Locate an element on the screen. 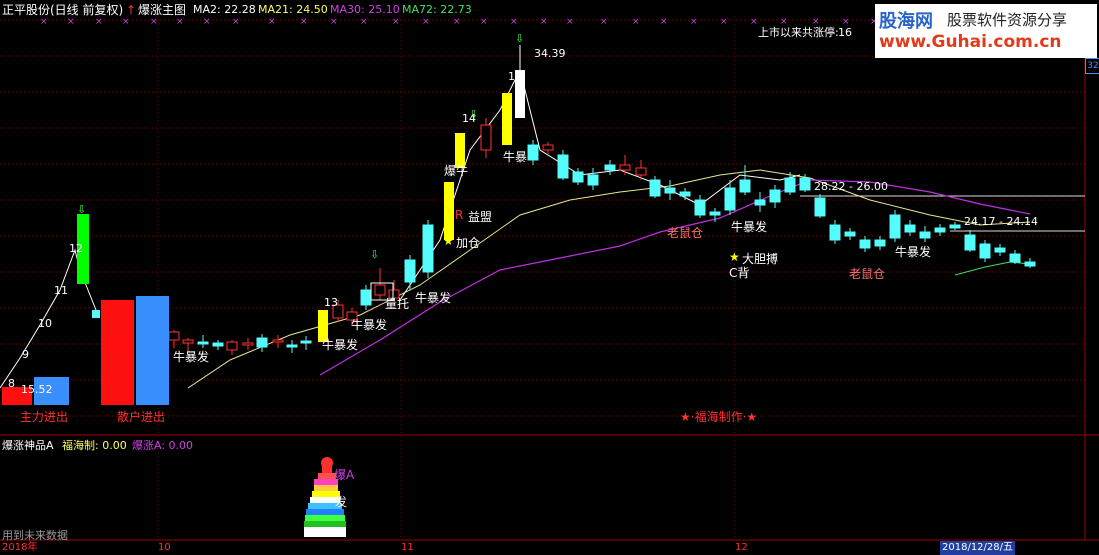 The image size is (1099, 555). credit-label: ★·福海制作·★ is located at coordinates (719, 417).